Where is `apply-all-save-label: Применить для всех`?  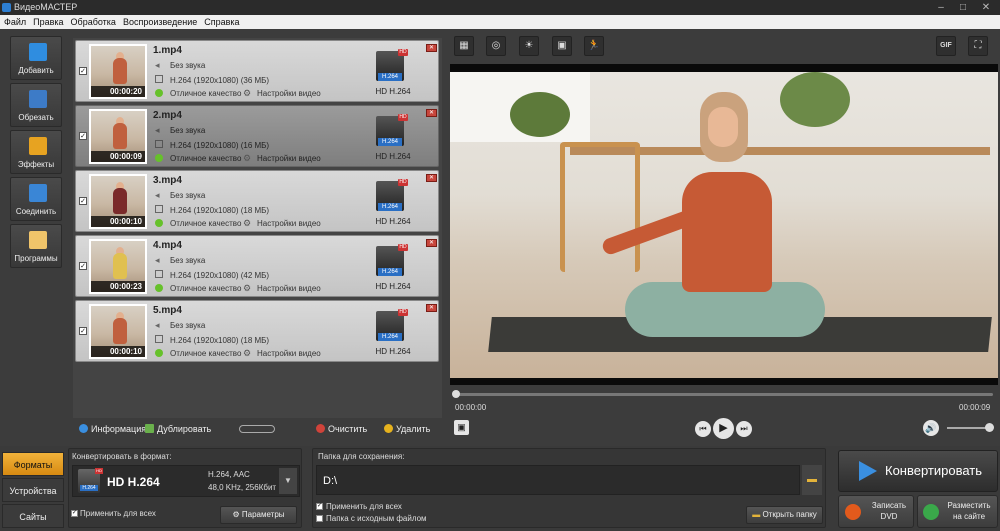
apply-all-save-label: Применить для всех is located at coordinates (364, 506).